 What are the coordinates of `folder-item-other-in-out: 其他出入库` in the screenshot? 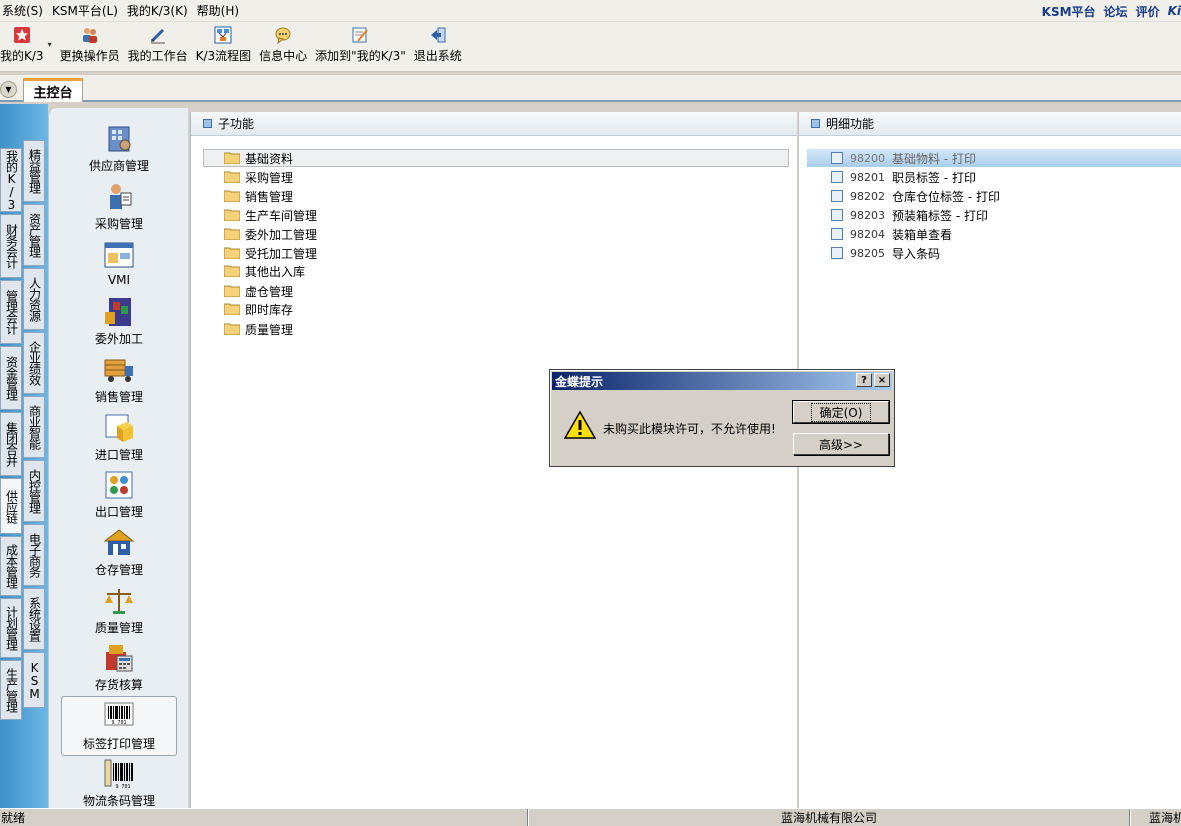 It's located at (264, 271).